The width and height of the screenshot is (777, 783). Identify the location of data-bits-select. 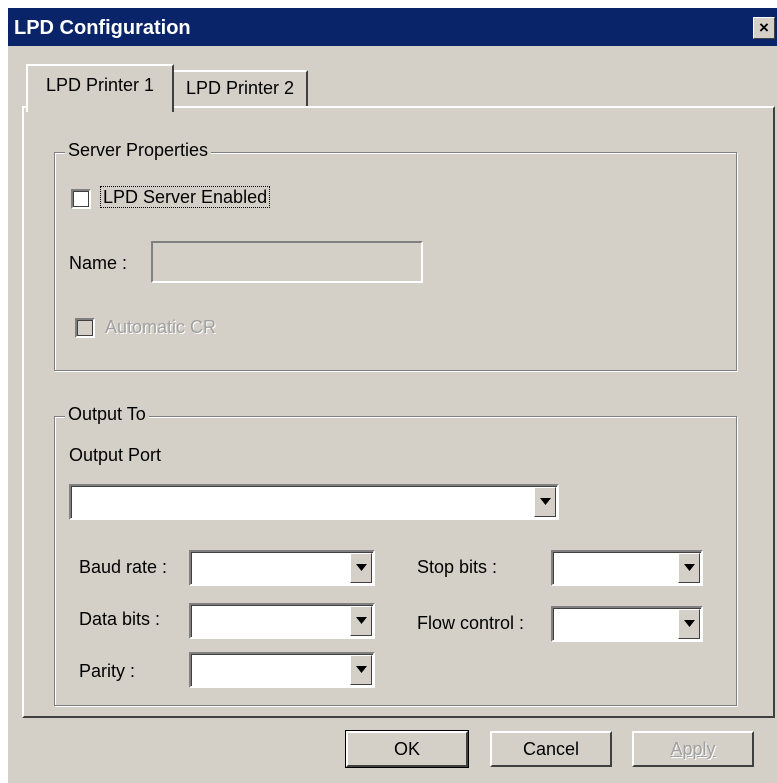
(282, 621).